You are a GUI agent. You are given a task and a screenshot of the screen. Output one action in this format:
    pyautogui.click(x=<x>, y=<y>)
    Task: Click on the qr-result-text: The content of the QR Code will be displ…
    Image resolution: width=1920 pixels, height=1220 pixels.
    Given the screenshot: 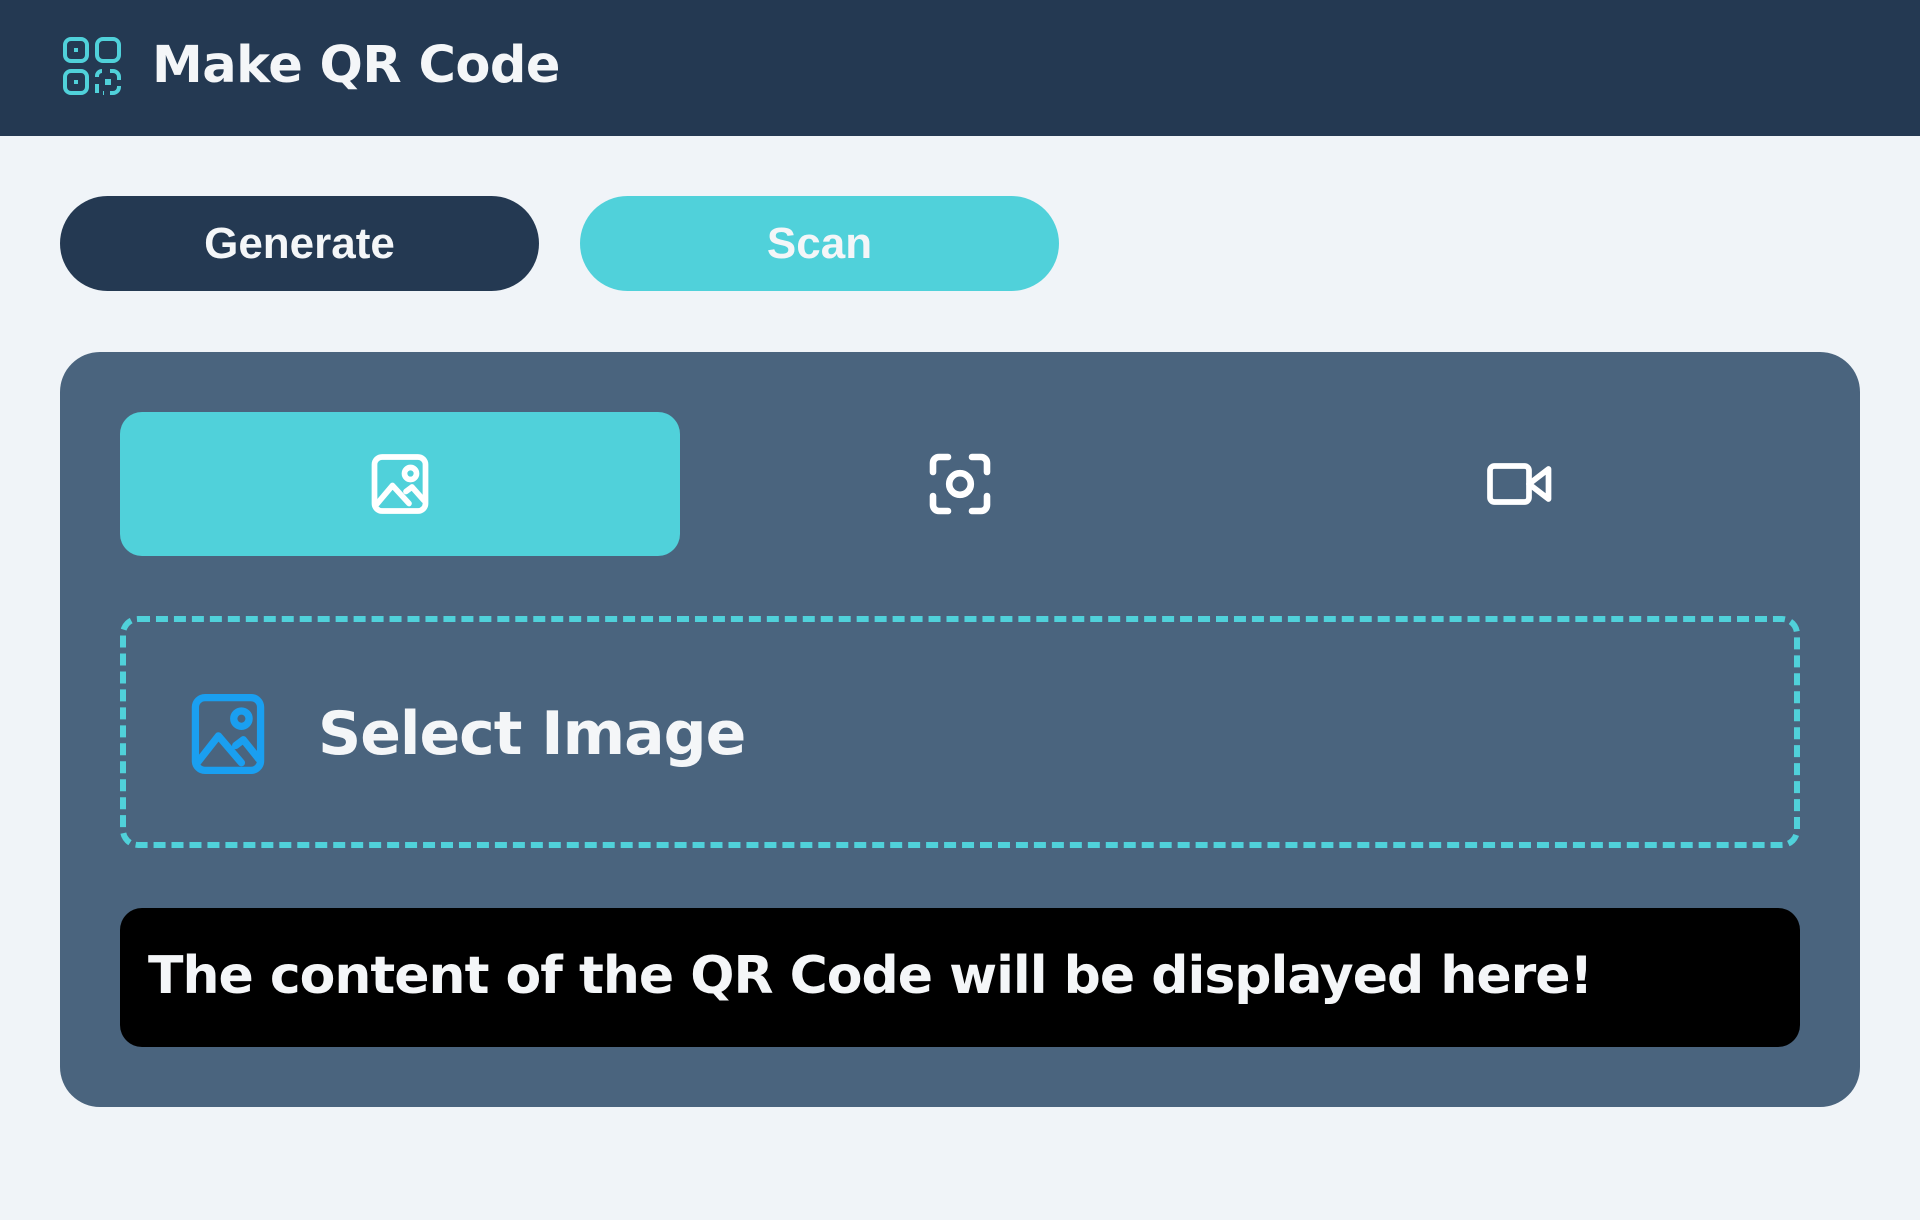 What is the action you would take?
    pyautogui.click(x=870, y=976)
    